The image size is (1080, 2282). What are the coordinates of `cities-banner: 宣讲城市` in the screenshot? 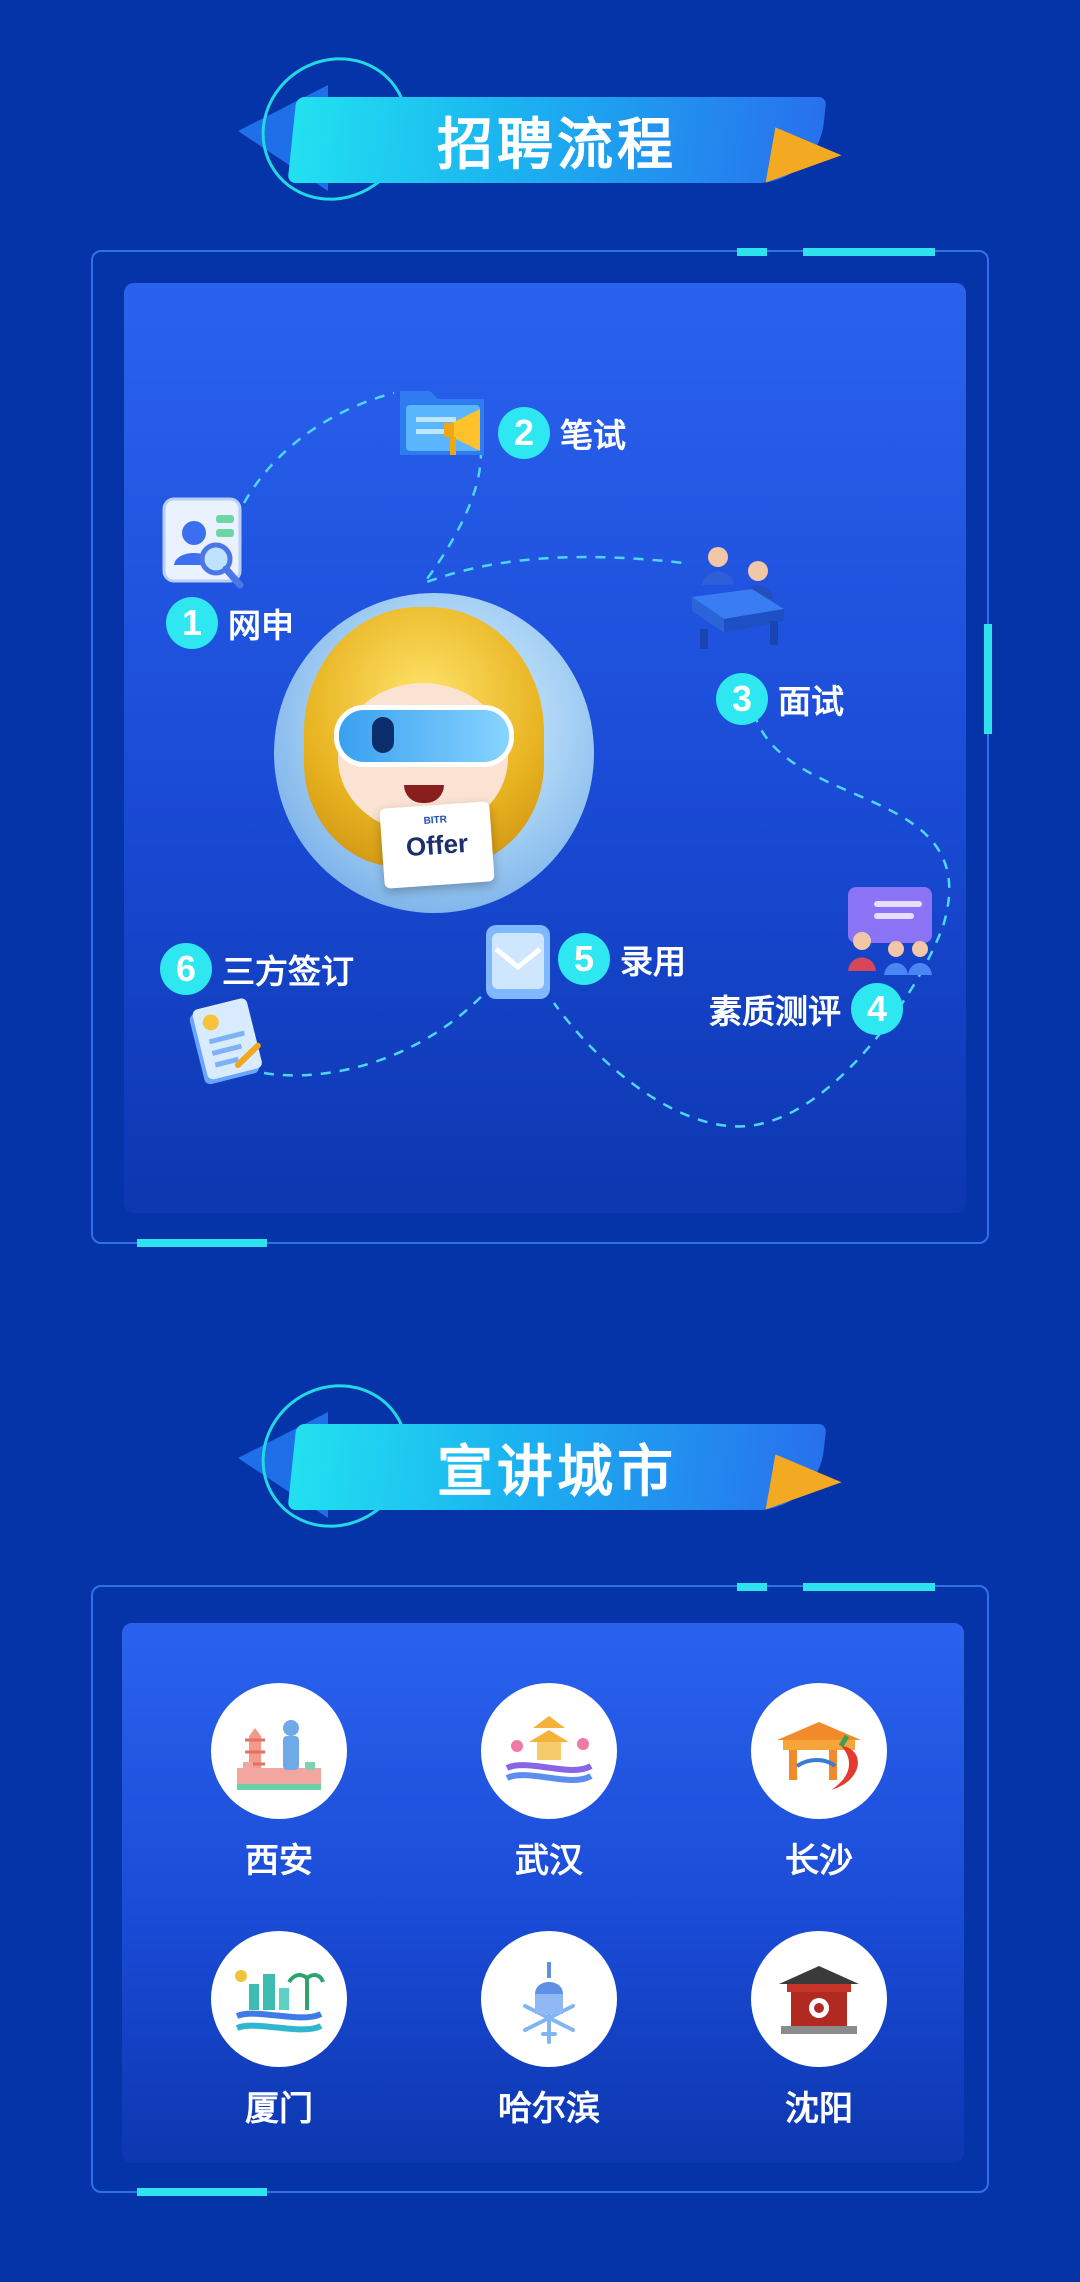 It's located at (540, 1456).